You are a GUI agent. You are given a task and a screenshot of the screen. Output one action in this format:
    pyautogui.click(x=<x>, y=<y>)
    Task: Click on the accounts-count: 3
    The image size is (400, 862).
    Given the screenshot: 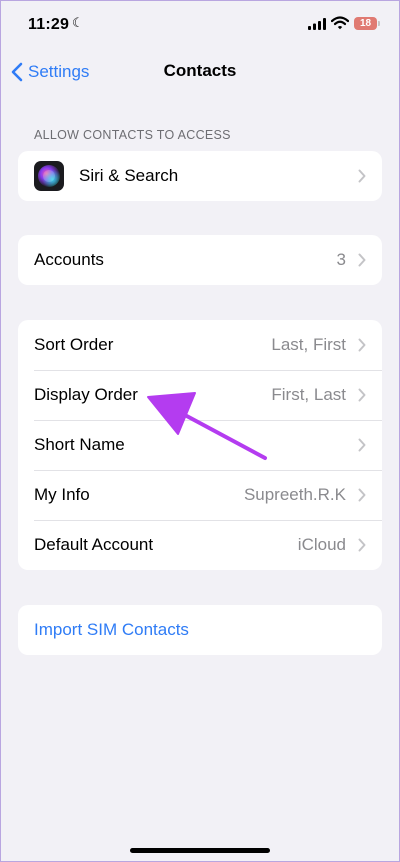 What is the action you would take?
    pyautogui.click(x=341, y=259)
    